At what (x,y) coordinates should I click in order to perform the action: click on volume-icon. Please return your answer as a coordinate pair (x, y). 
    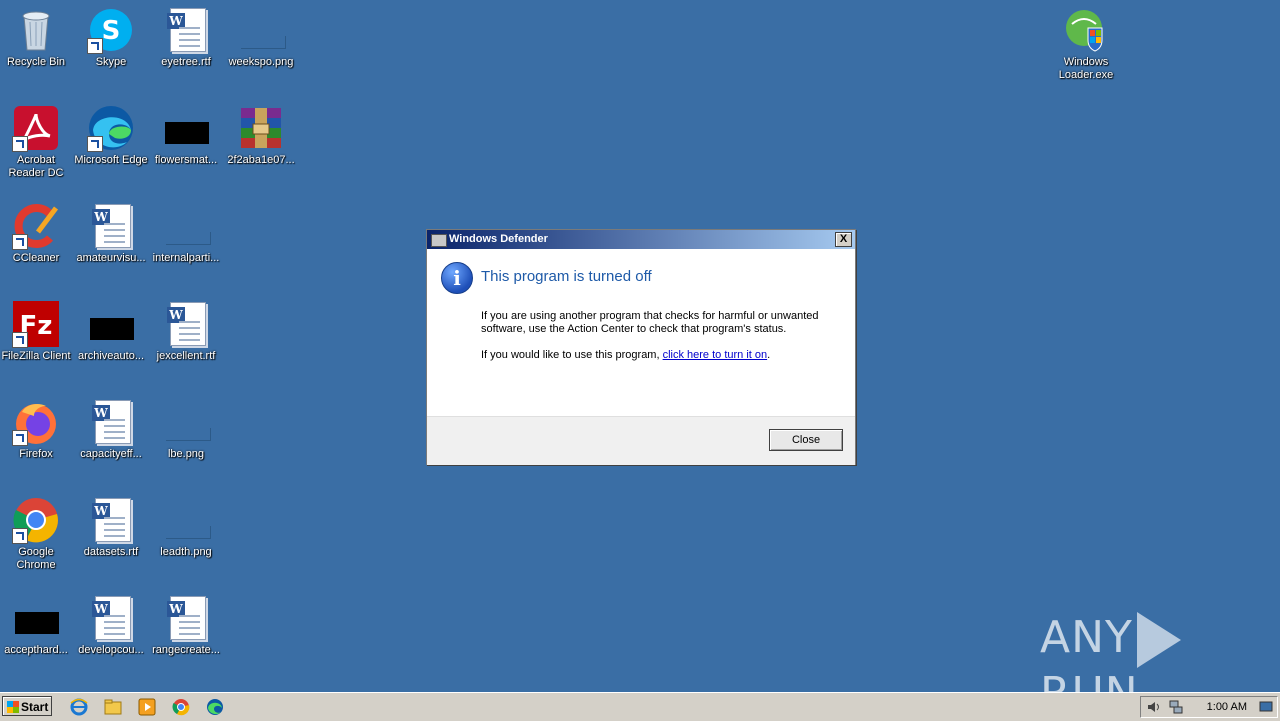
    Looking at the image, I should click on (1154, 707).